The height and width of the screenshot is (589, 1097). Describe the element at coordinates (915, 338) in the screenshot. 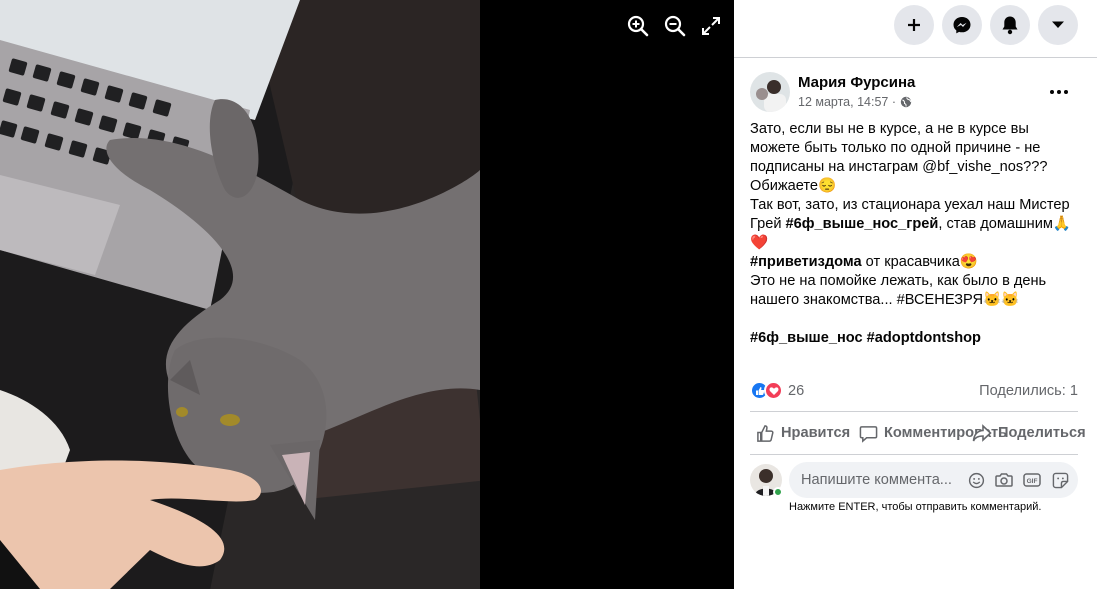

I see `hashtag-line: #6ф_выше_нос #adoptdontshop` at that location.